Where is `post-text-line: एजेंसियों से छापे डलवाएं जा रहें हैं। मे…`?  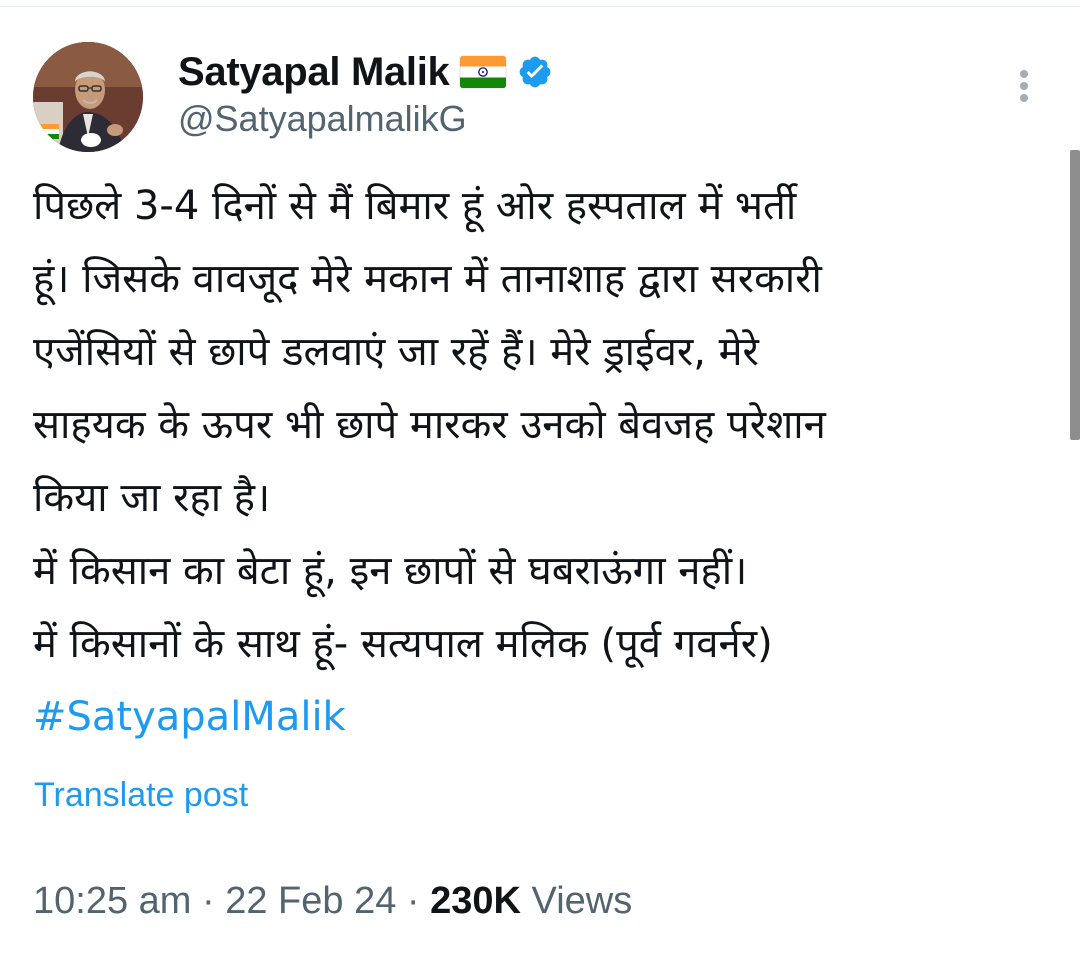 post-text-line: एजेंसियों से छापे डलवाएं जा रहें हैं। मे… is located at coordinates (396, 352).